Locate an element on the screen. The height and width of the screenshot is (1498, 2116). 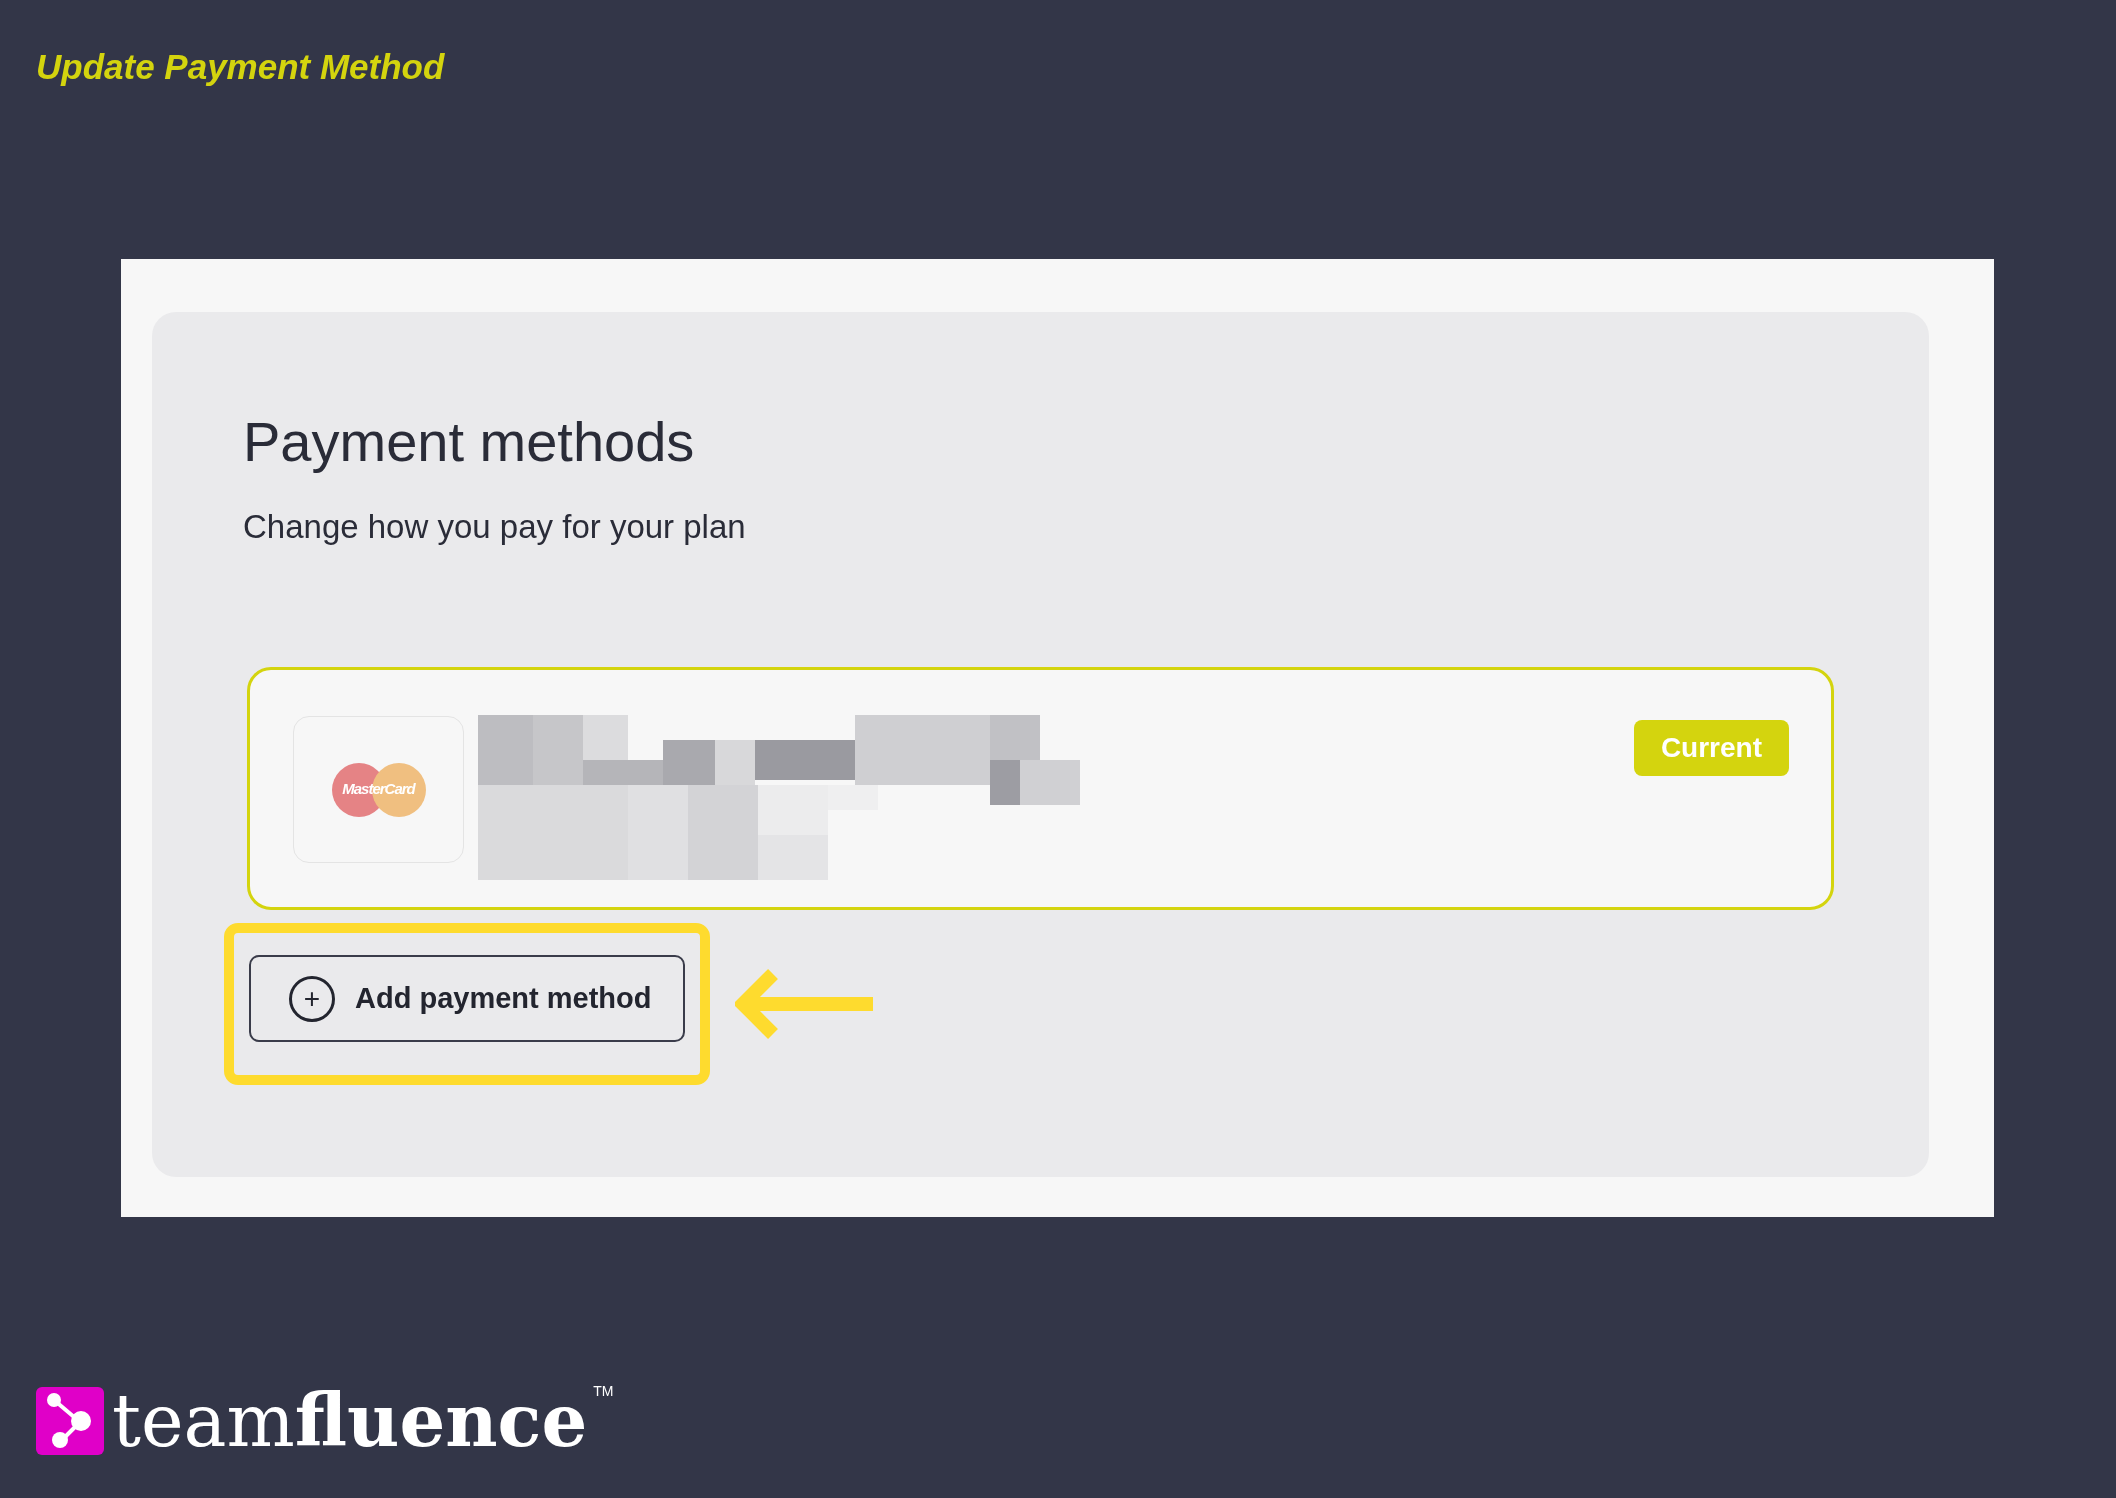
left-arrow-icon is located at coordinates (805, 1004).